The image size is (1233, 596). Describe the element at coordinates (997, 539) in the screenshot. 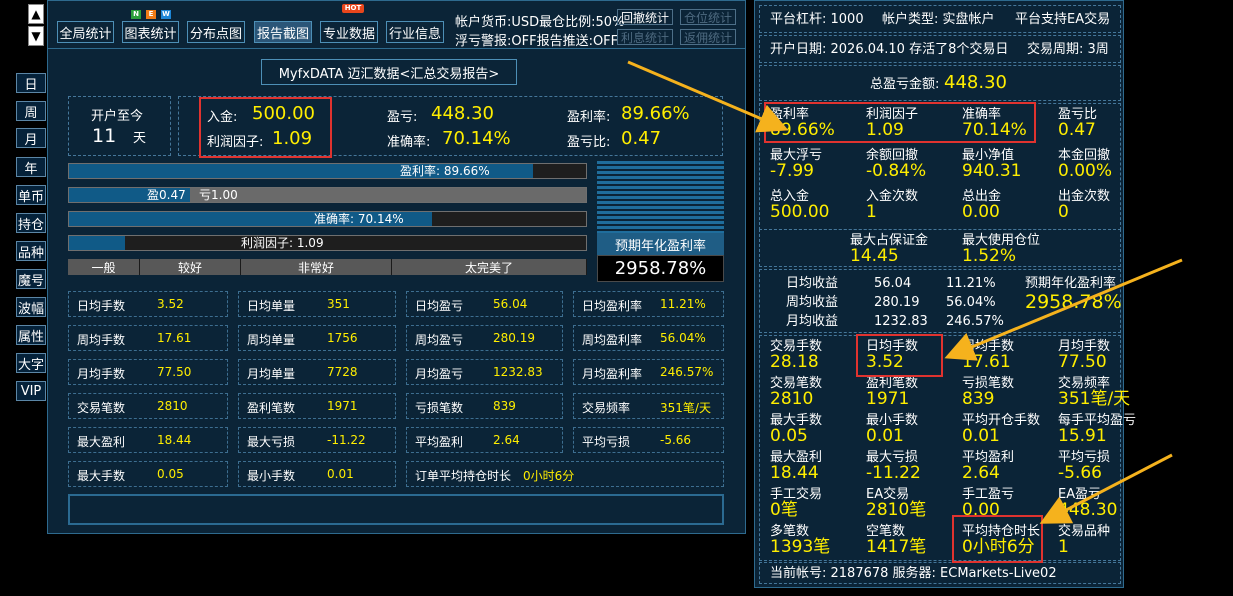

I see `highlight-hold-time-box` at that location.